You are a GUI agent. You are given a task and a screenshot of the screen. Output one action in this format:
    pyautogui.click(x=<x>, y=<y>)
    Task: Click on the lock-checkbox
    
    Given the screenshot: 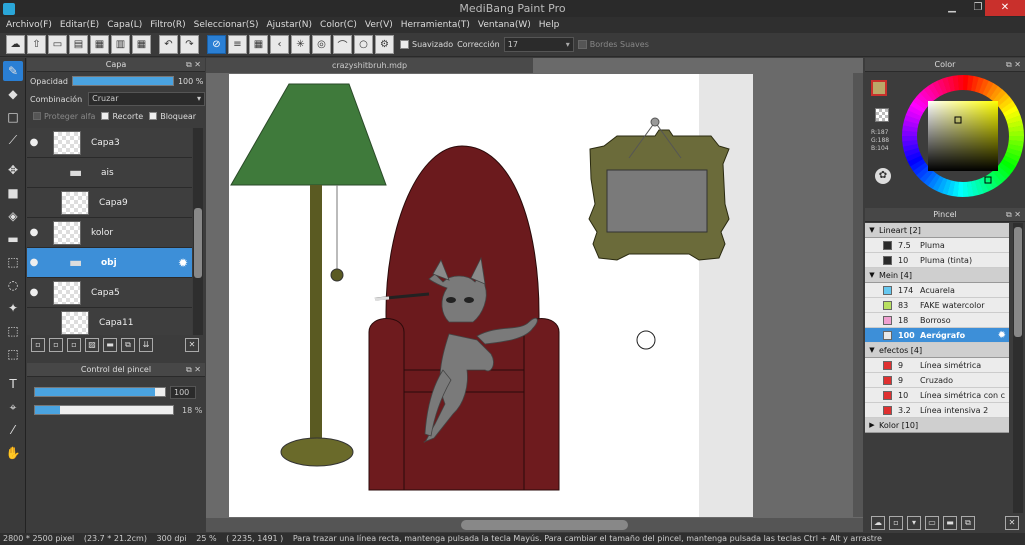 What is the action you would take?
    pyautogui.click(x=153, y=116)
    